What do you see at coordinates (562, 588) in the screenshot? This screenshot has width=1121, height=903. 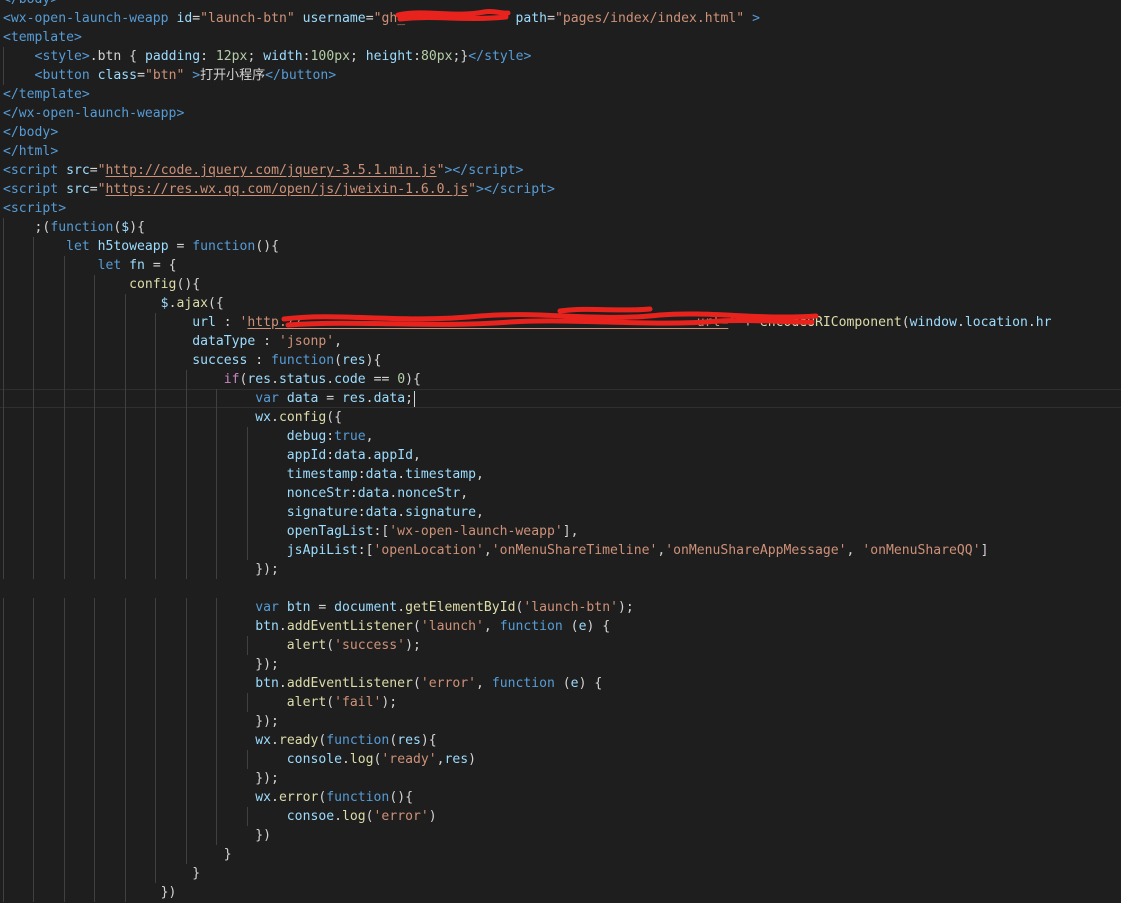 I see `code-line` at bounding box center [562, 588].